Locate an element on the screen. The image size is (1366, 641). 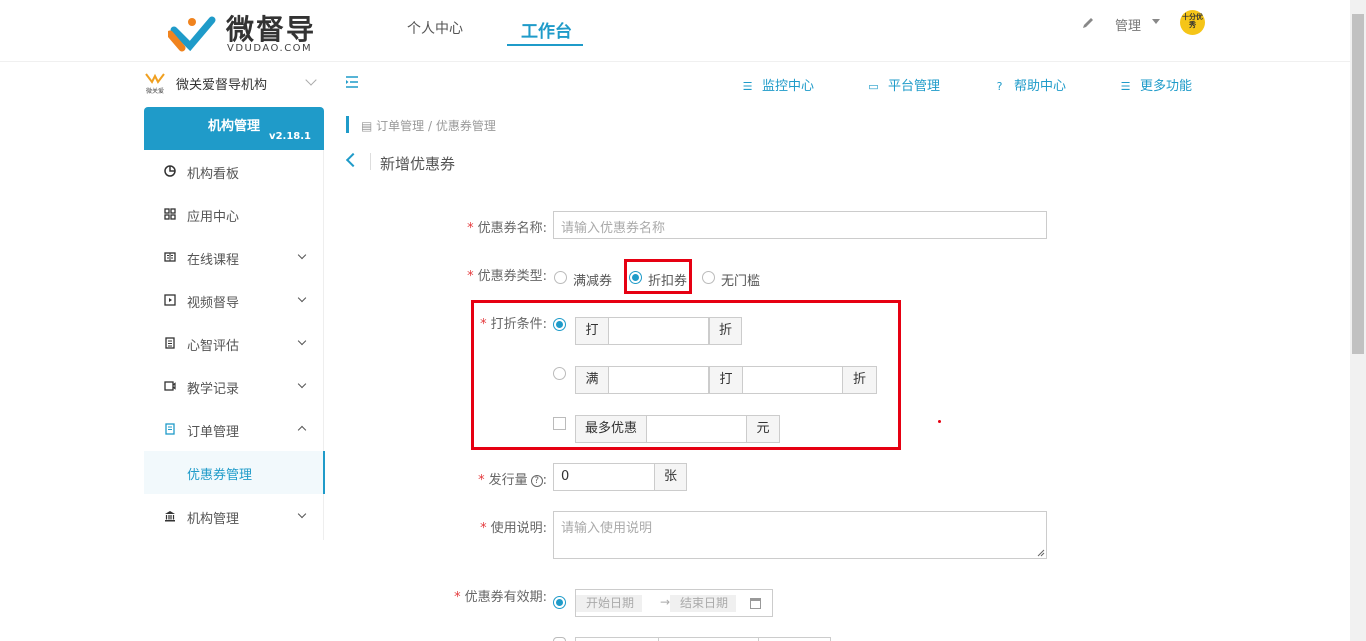
radio-condition-threshold-discount is located at coordinates (559, 373).